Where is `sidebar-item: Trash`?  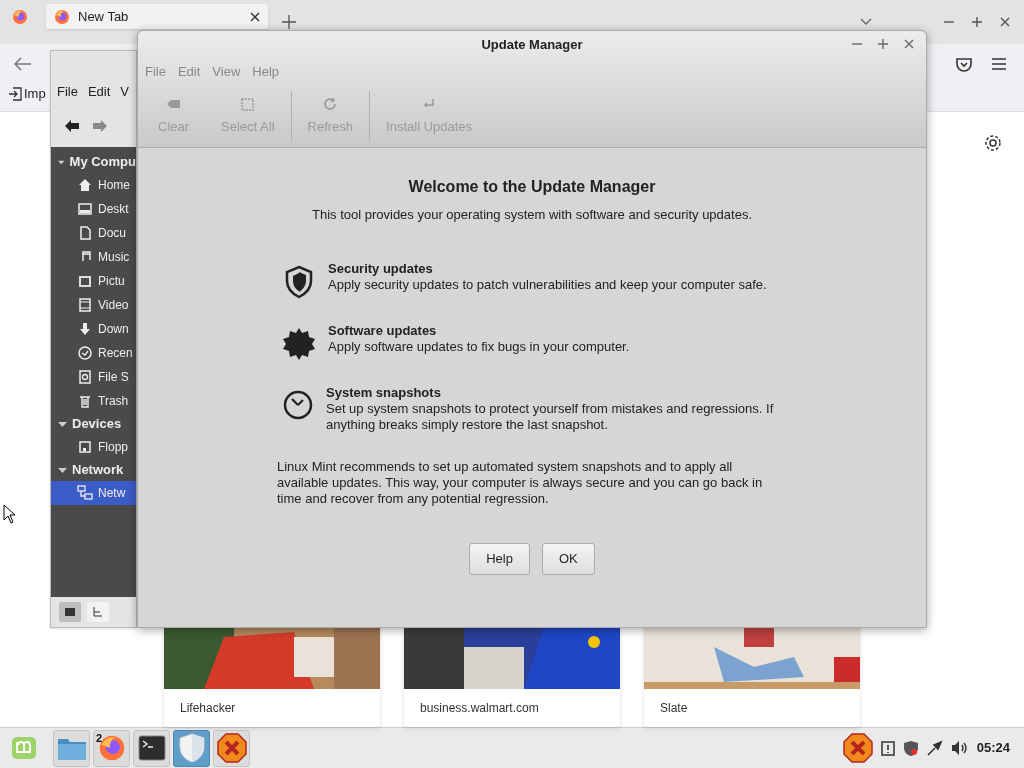 sidebar-item: Trash is located at coordinates (93, 401).